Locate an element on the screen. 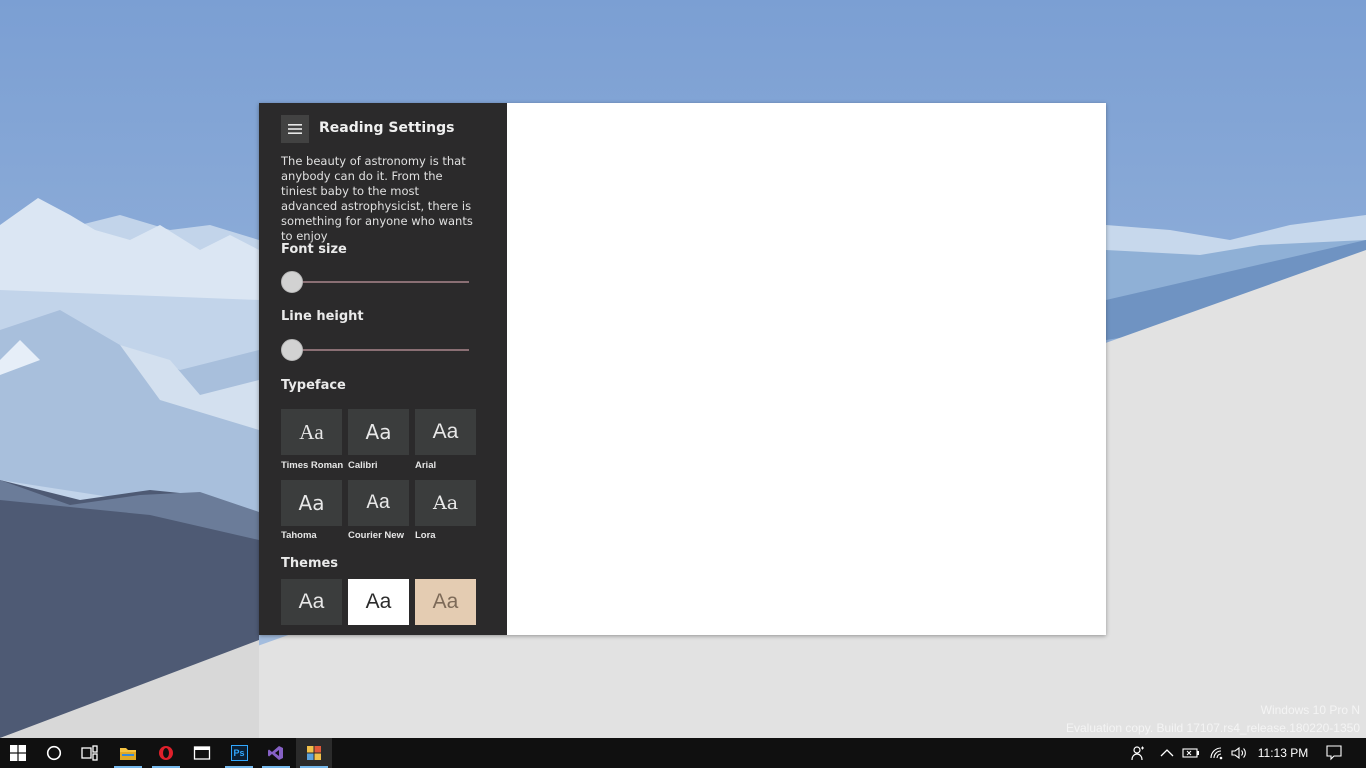 Image resolution: width=1366 pixels, height=768 pixels. task-view-button is located at coordinates (90, 753).